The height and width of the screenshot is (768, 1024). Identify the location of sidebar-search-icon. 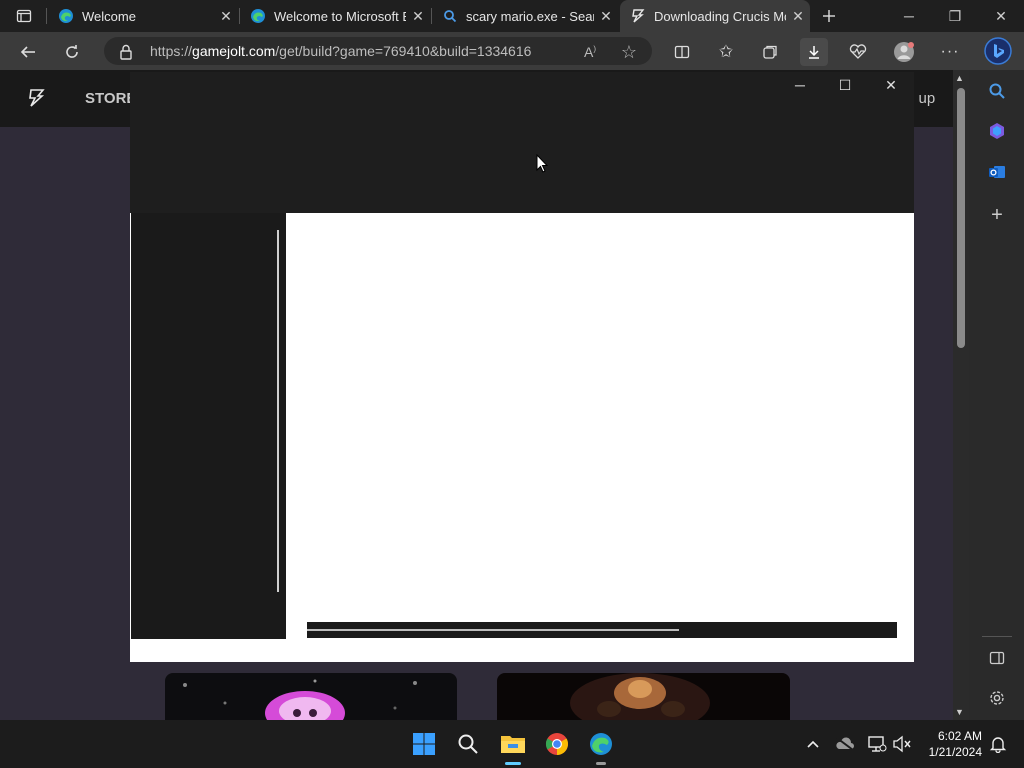
(997, 91).